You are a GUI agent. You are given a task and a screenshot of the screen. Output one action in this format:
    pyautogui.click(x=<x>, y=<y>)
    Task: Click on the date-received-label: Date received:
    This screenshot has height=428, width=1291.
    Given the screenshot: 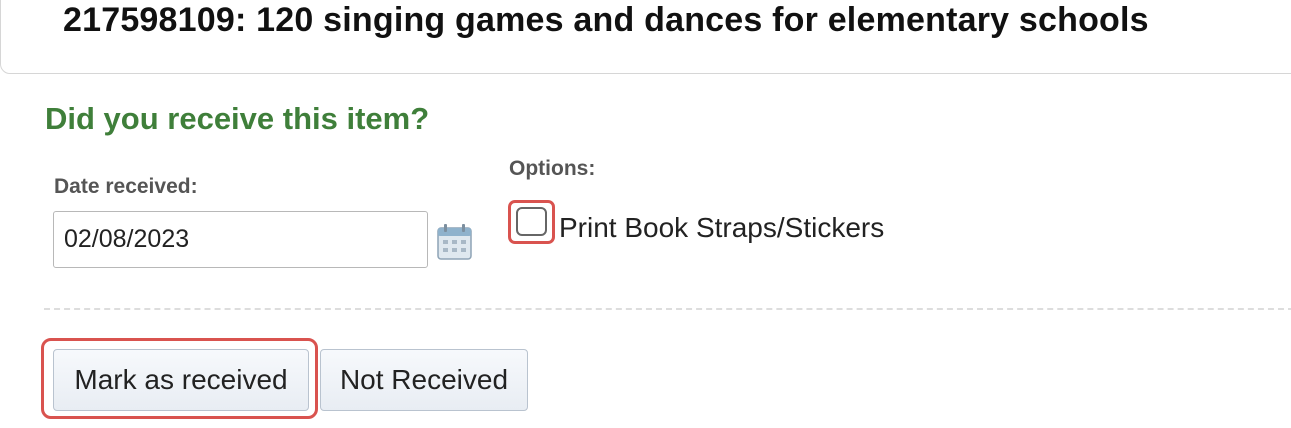 What is the action you would take?
    pyautogui.click(x=126, y=186)
    